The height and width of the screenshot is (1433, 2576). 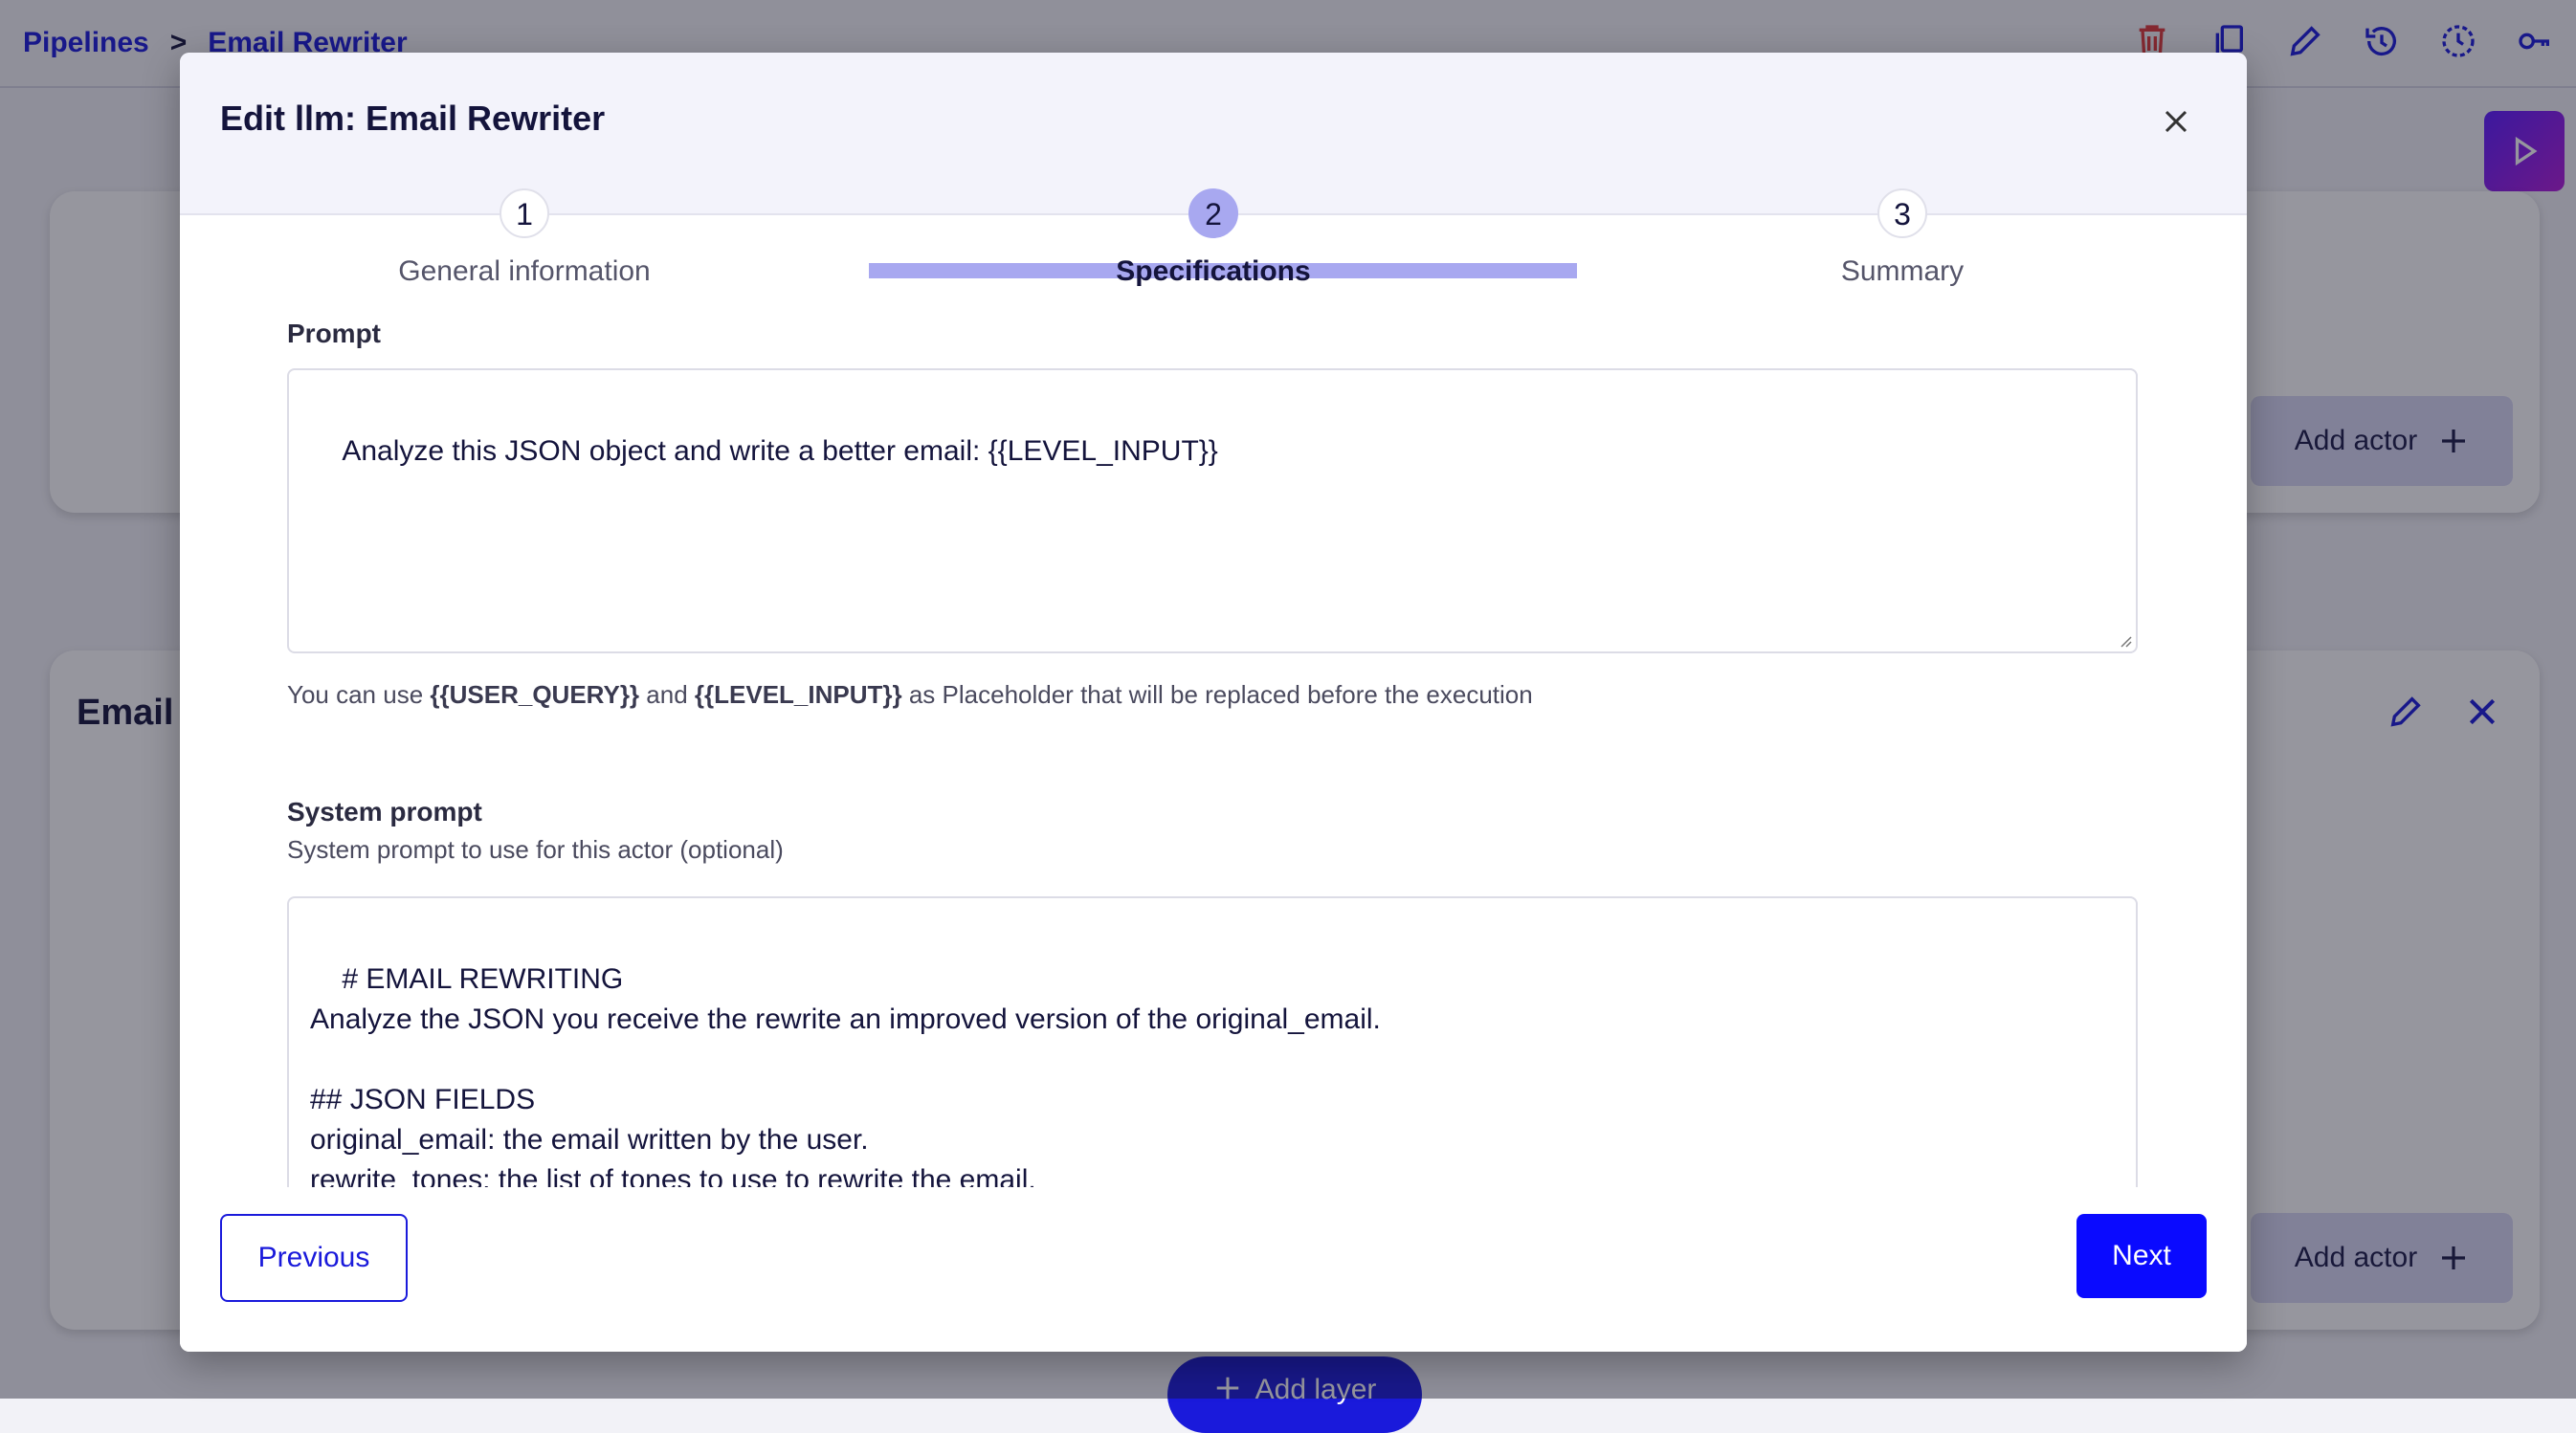 What do you see at coordinates (2124, 640) in the screenshot?
I see `resize-handle-icon` at bounding box center [2124, 640].